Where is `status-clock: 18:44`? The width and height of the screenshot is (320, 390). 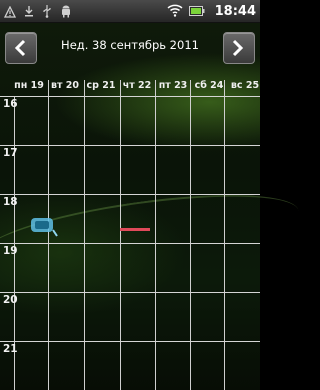 status-clock: 18:44 is located at coordinates (235, 11).